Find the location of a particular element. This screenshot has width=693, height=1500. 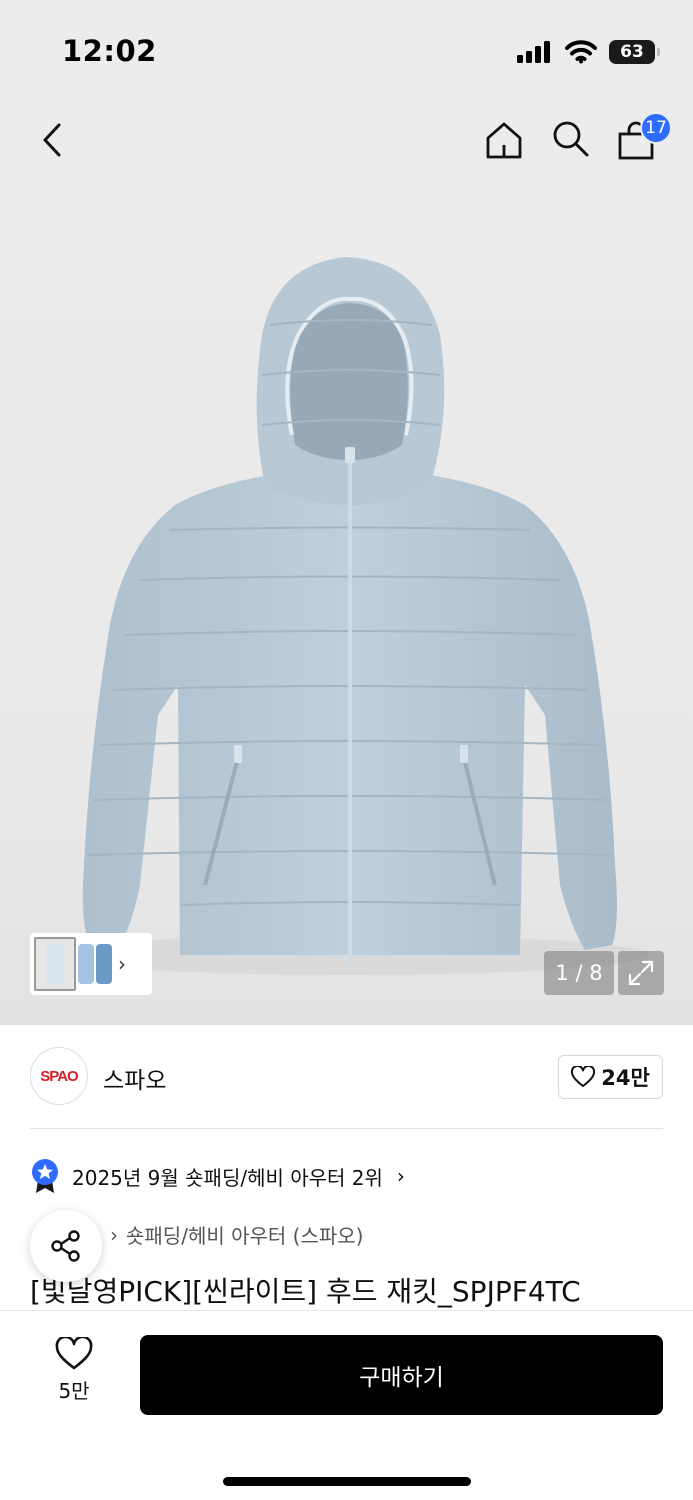

buy-button: 구매하기 is located at coordinates (401, 1375).